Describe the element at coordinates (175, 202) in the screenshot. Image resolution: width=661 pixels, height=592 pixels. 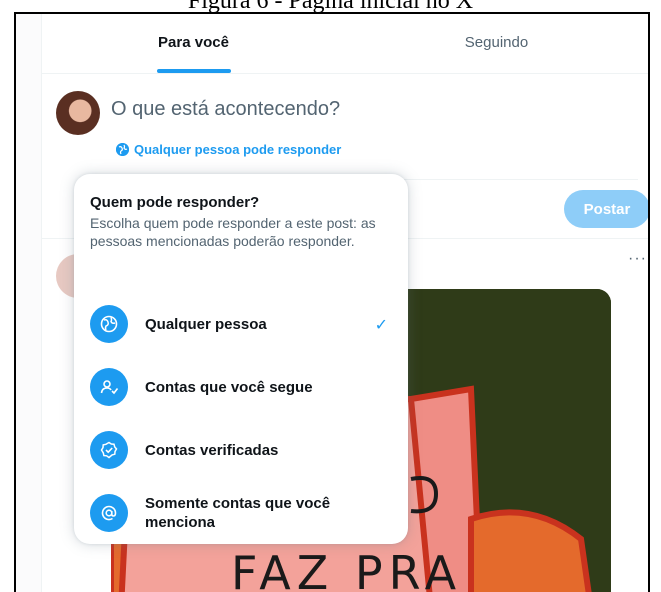
I see `menu-title: Quem pode responder?` at that location.